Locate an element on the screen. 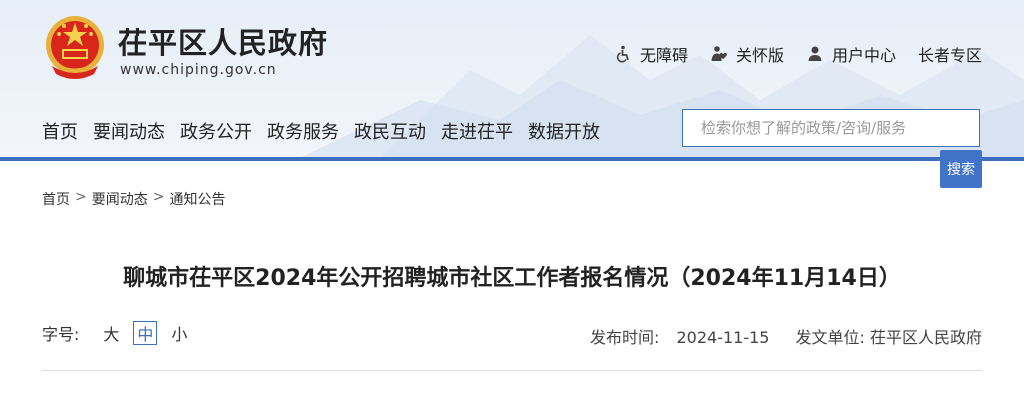  user-icon is located at coordinates (815, 53).